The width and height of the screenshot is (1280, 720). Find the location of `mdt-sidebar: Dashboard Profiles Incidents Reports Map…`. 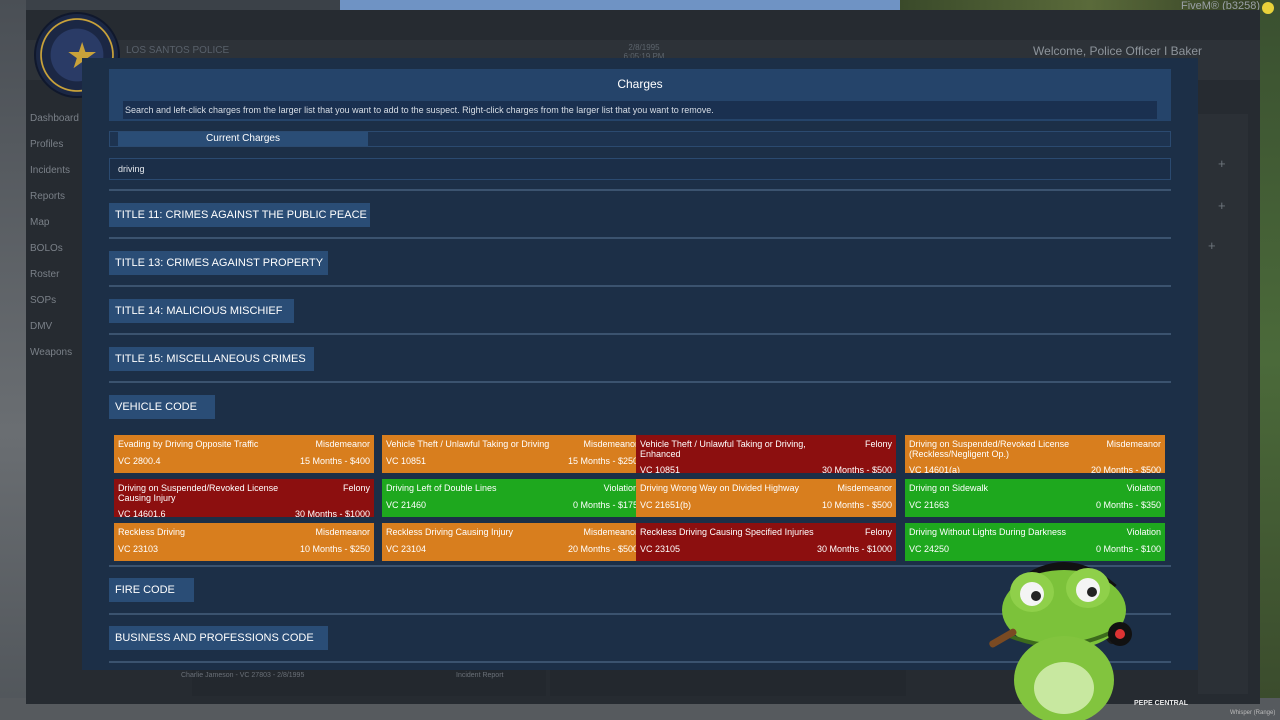

mdt-sidebar: Dashboard Profiles Incidents Reports Map… is located at coordinates (54, 236).